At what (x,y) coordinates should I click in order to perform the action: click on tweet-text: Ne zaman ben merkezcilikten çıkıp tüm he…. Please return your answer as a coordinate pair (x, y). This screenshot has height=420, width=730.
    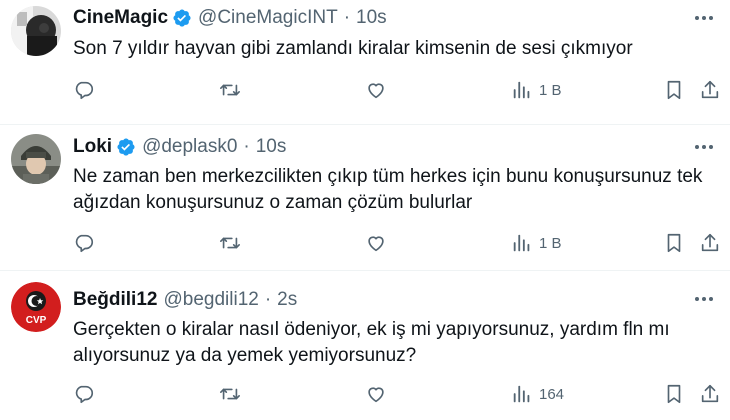
    Looking at the image, I should click on (388, 189).